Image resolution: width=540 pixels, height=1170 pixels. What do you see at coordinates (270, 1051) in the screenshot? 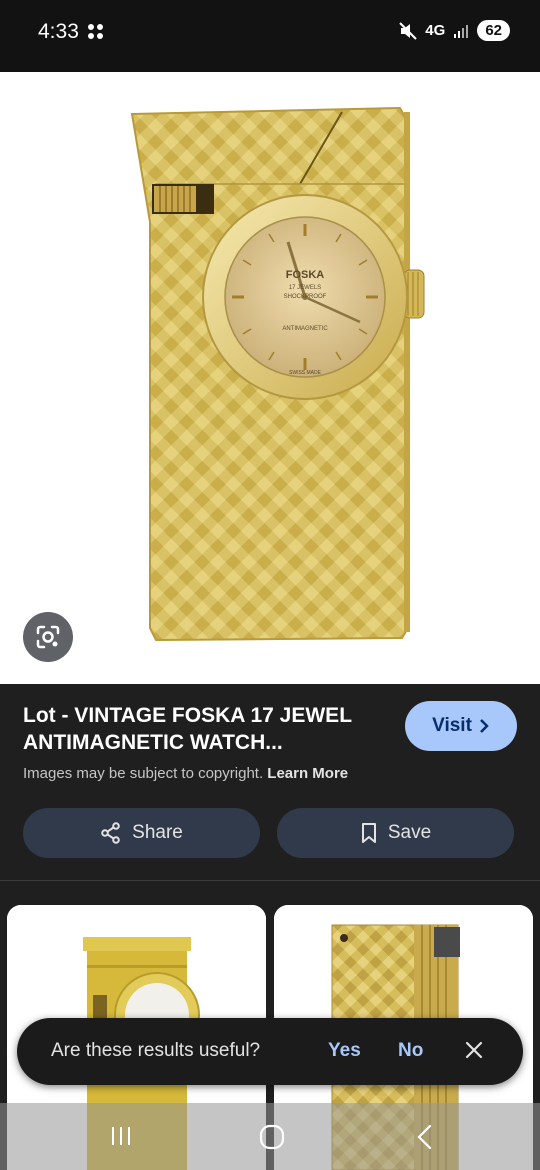
I see `feedback-snackbar: Are these results useful? Yes No` at bounding box center [270, 1051].